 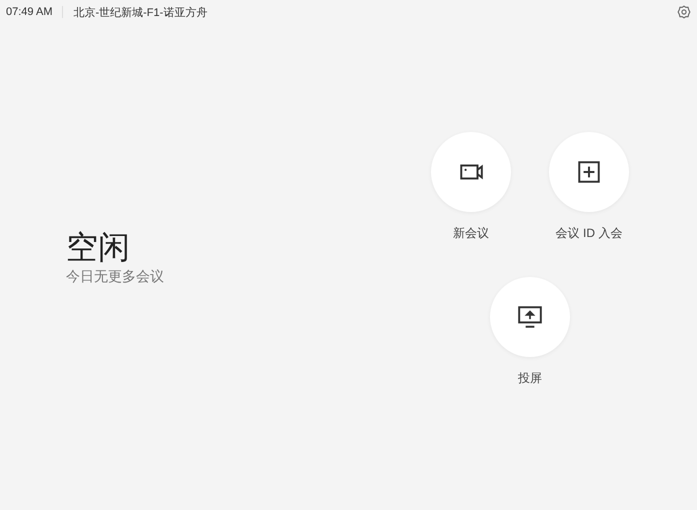 What do you see at coordinates (471, 187) in the screenshot?
I see `new-meeting-button: 新会议` at bounding box center [471, 187].